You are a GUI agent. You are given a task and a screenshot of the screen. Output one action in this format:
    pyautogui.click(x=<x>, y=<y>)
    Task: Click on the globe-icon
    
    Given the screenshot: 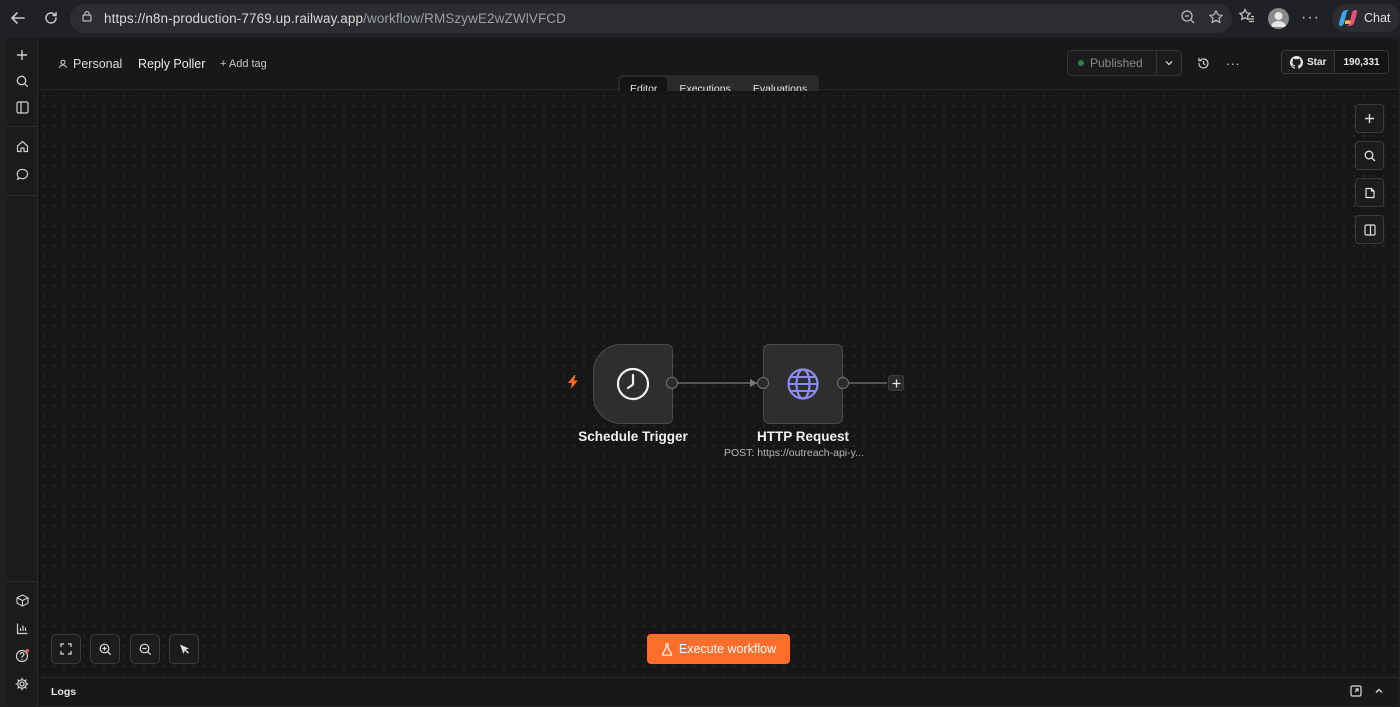 What is the action you would take?
    pyautogui.click(x=803, y=384)
    